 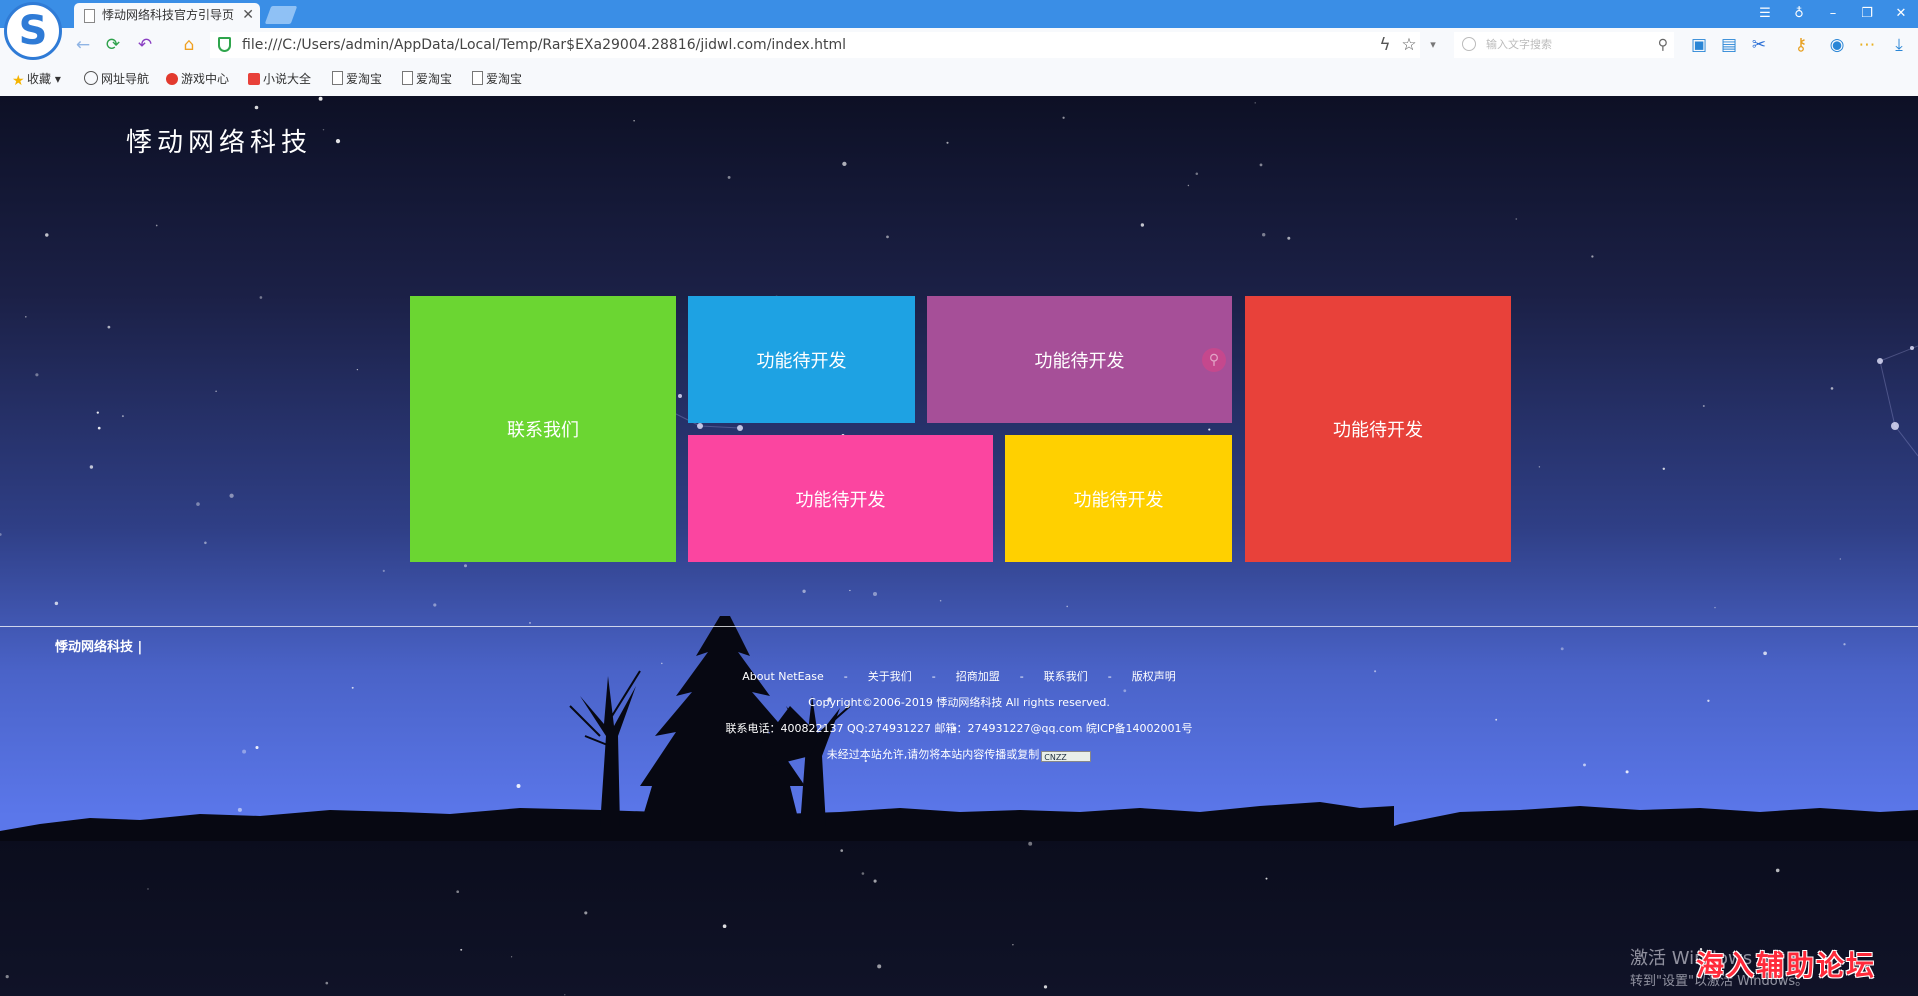 I want to click on globe-icon, so click(x=91, y=78).